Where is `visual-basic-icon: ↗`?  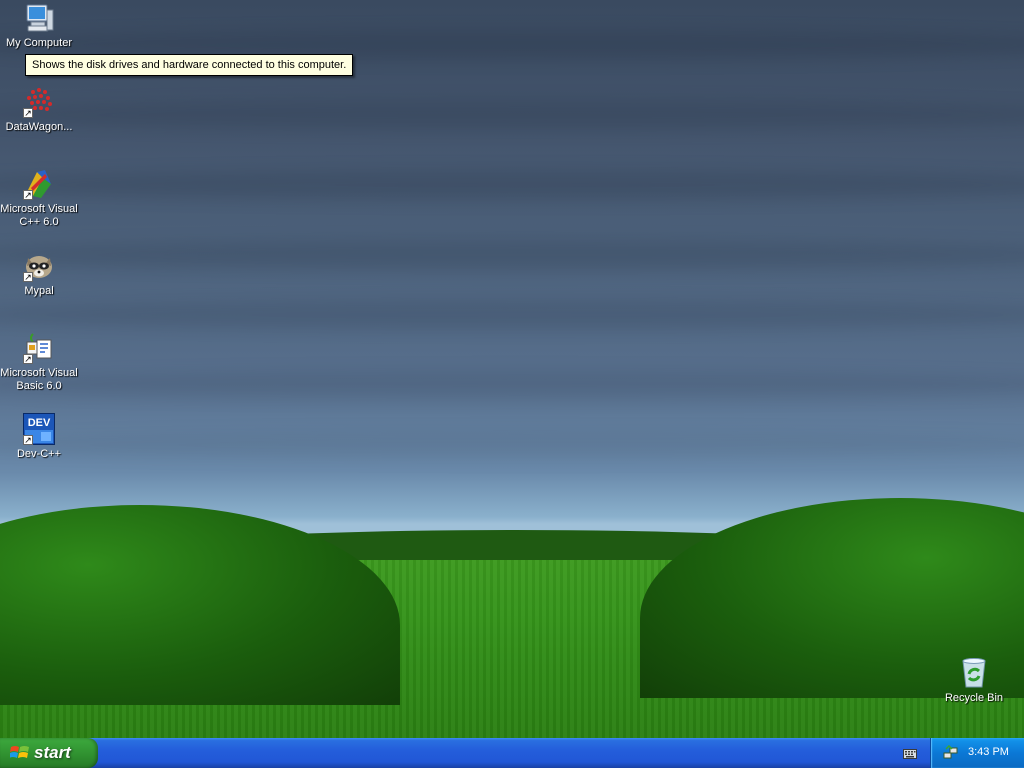
visual-basic-icon: ↗ is located at coordinates (39, 348).